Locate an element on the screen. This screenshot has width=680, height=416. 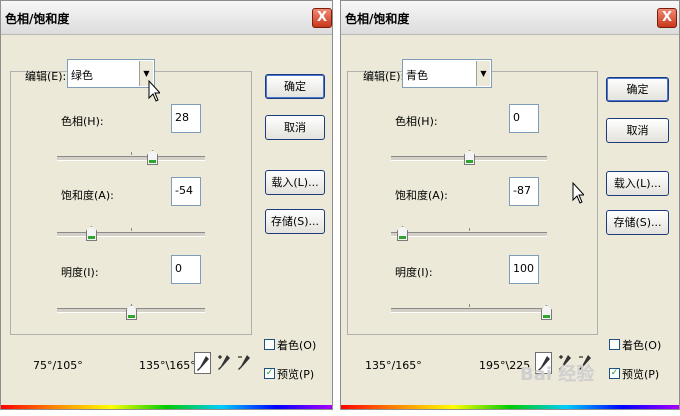
range-right-value: 135°\165° is located at coordinates (167, 365).